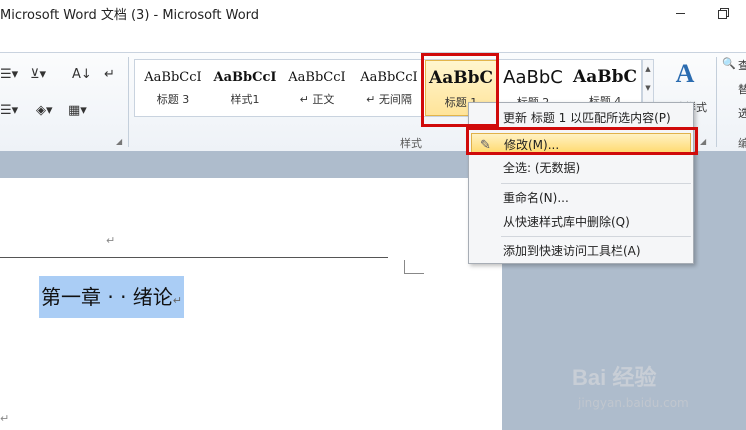 The image size is (746, 430). I want to click on watermark-url: jingyan.baidu.com, so click(633, 403).